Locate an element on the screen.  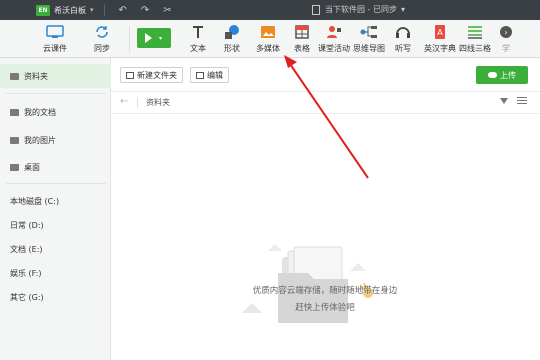
more-tools-slot: › is located at coordinates (506, 32).